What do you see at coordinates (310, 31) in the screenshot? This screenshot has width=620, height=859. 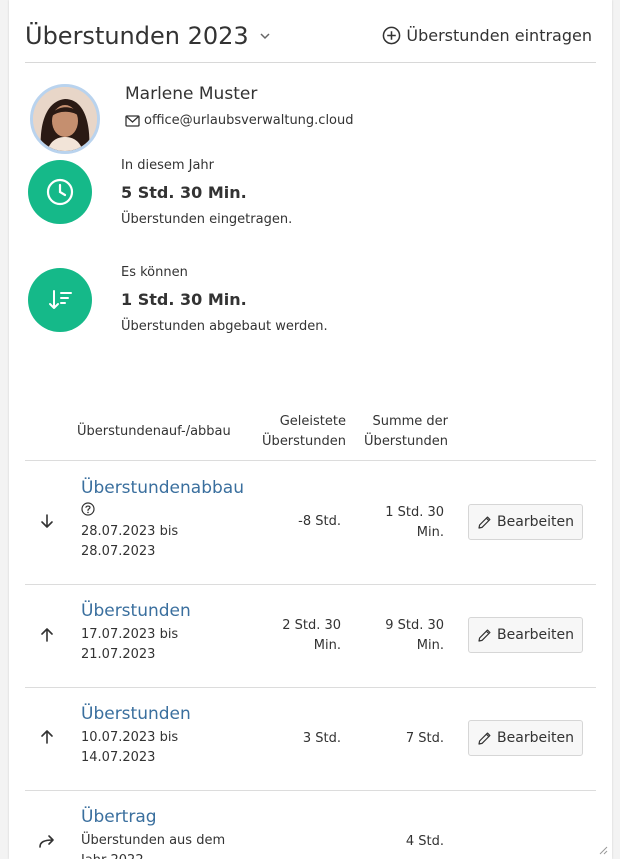 I see `section-header: Überstunden 2023 Überstunden eintragen` at bounding box center [310, 31].